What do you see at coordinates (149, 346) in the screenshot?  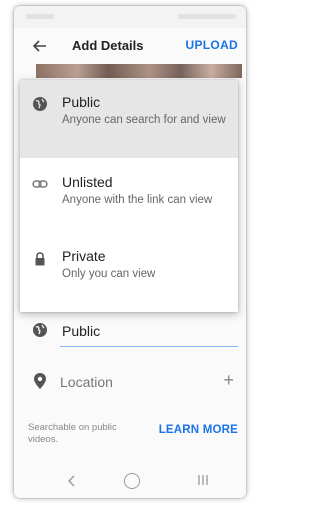 I see `field-underline` at bounding box center [149, 346].